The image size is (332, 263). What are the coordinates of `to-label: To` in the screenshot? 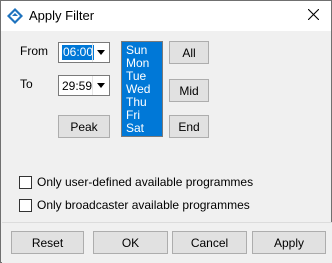 It's located at (26, 84).